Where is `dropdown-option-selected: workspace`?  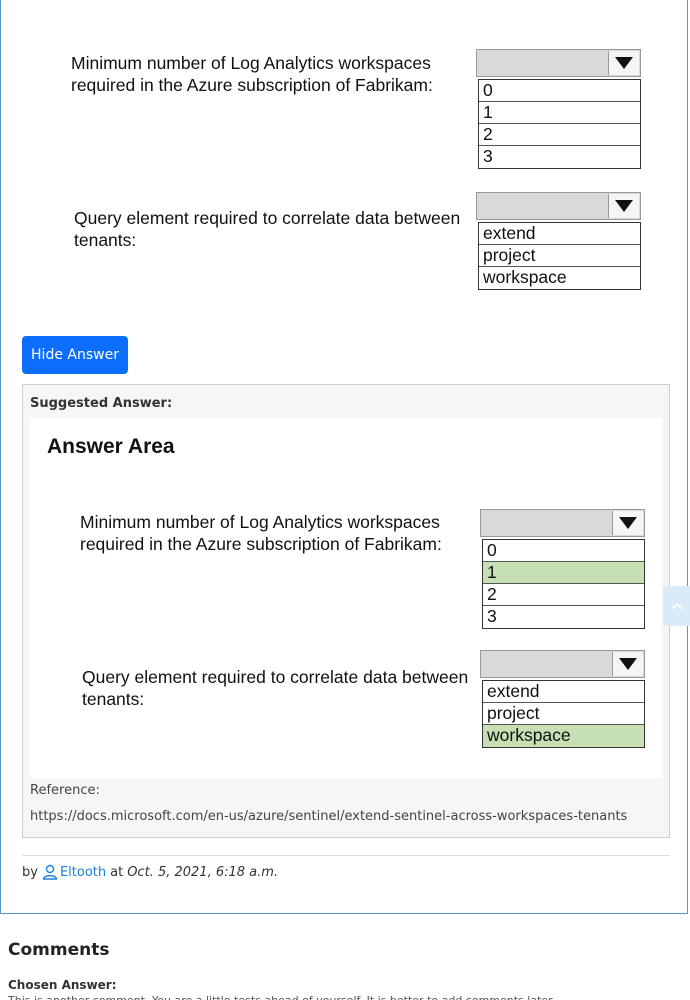 dropdown-option-selected: workspace is located at coordinates (563, 736).